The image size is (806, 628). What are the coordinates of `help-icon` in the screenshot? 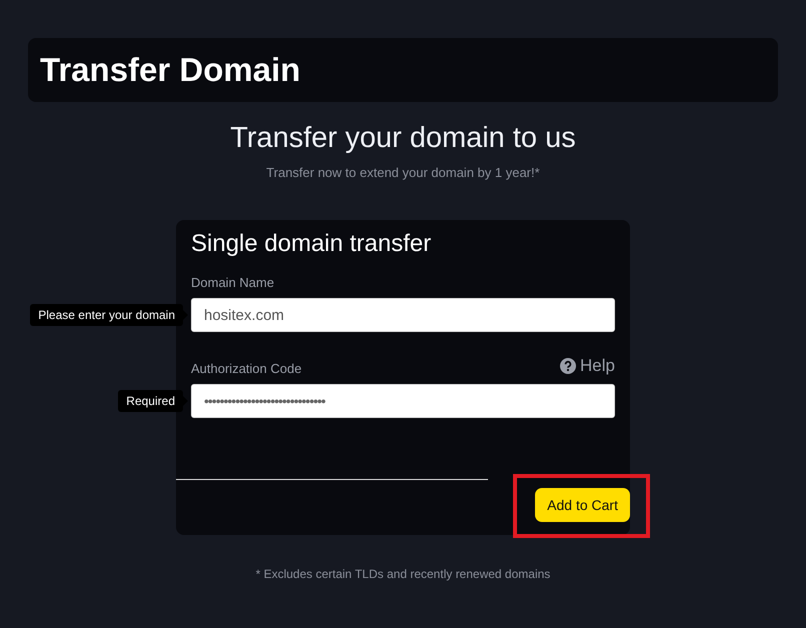 It's located at (568, 366).